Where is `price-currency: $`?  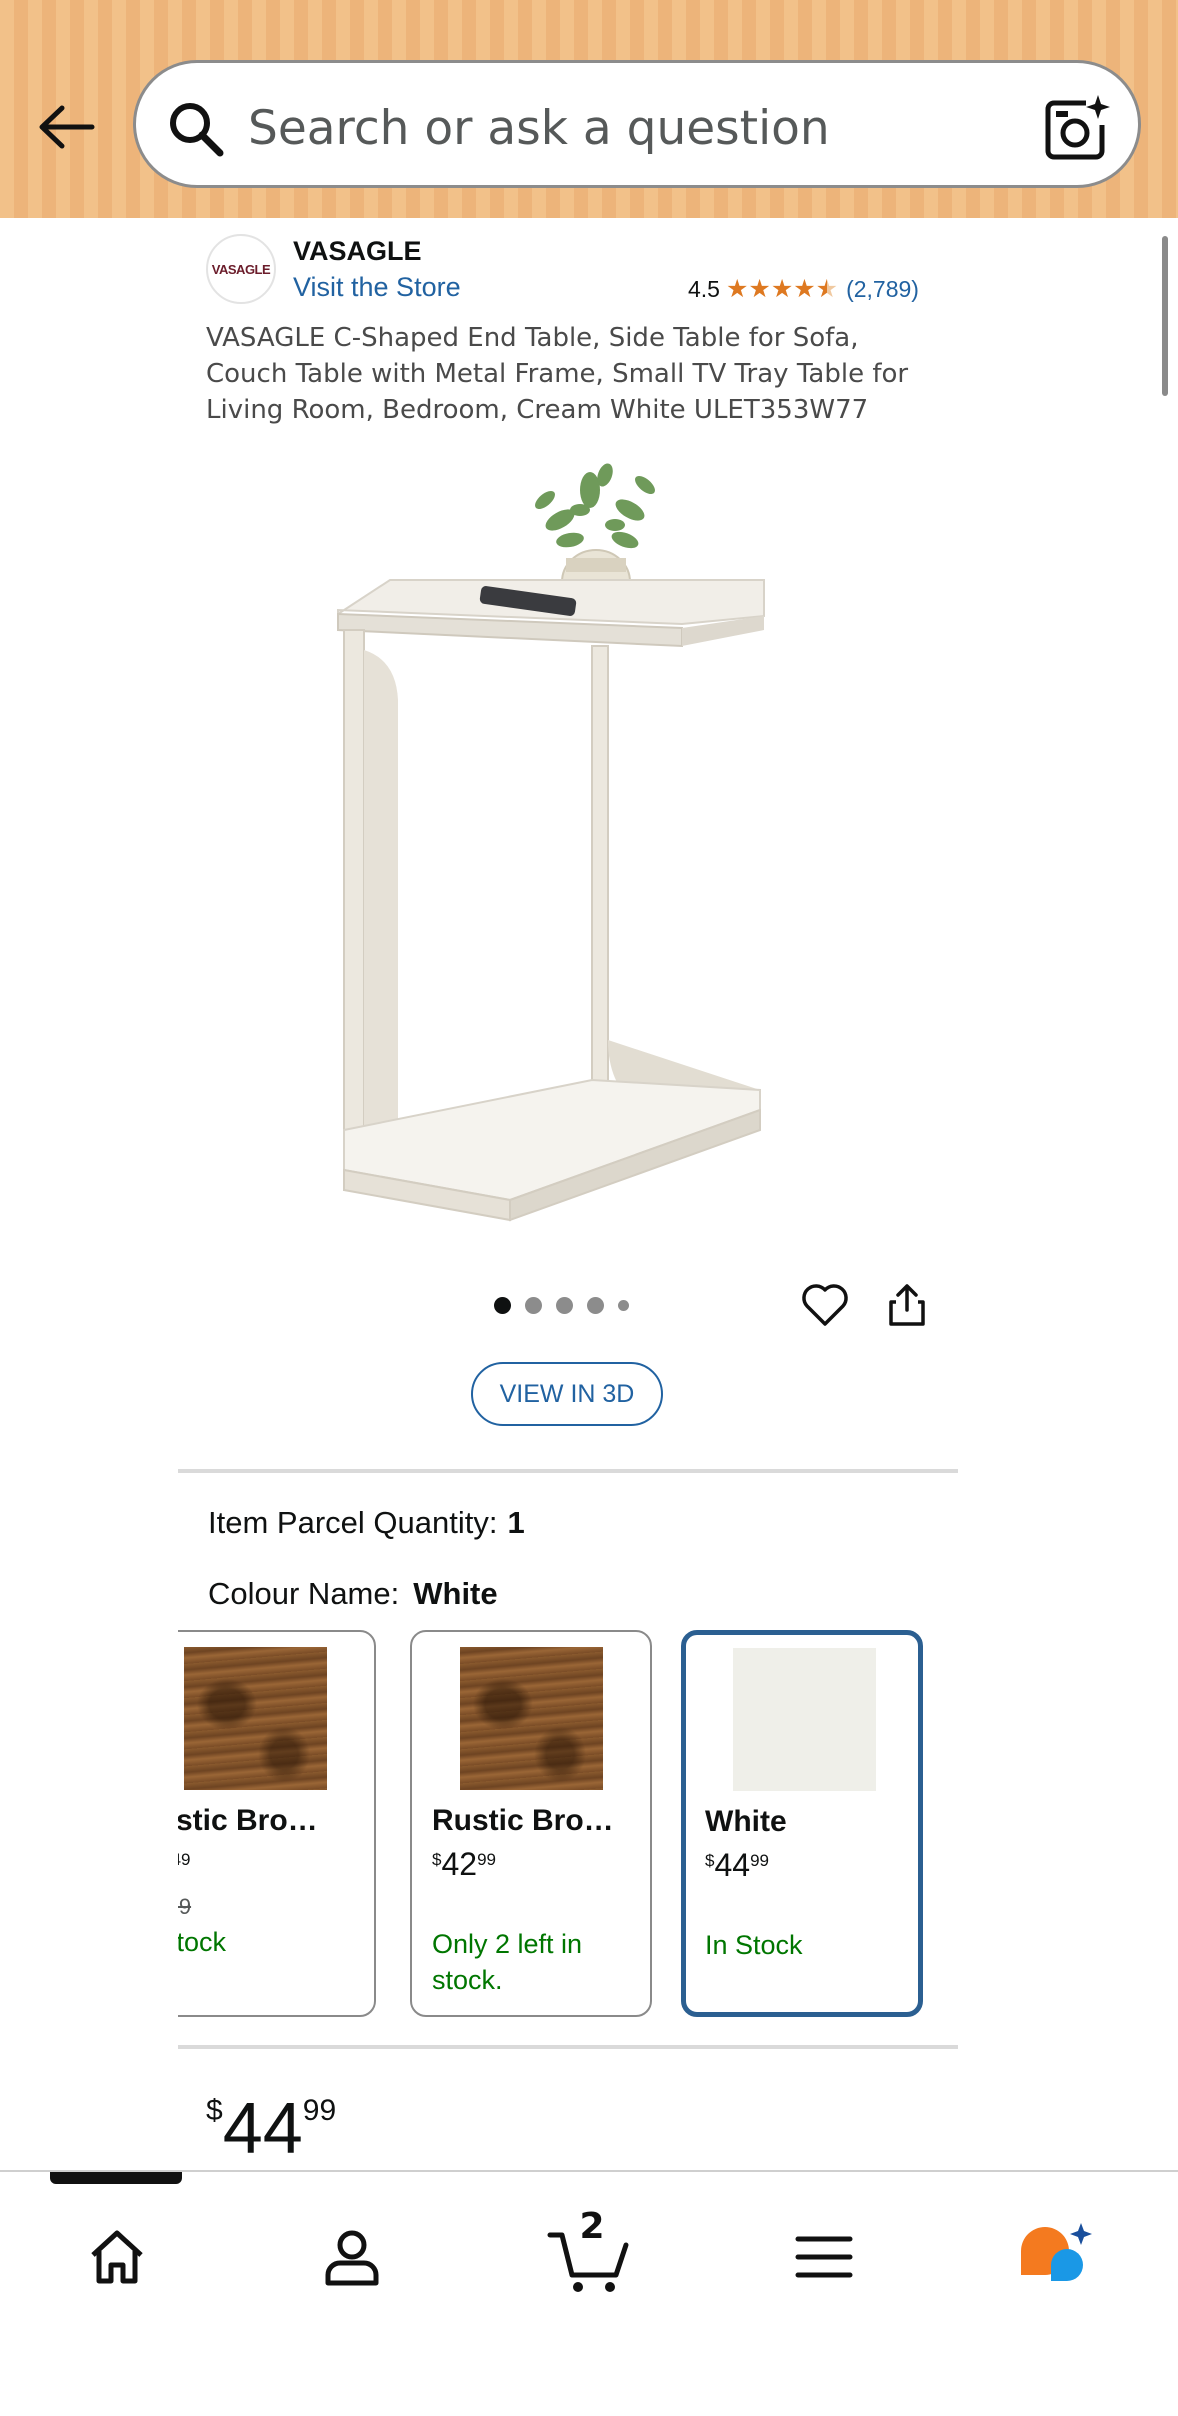 price-currency: $ is located at coordinates (214, 2110).